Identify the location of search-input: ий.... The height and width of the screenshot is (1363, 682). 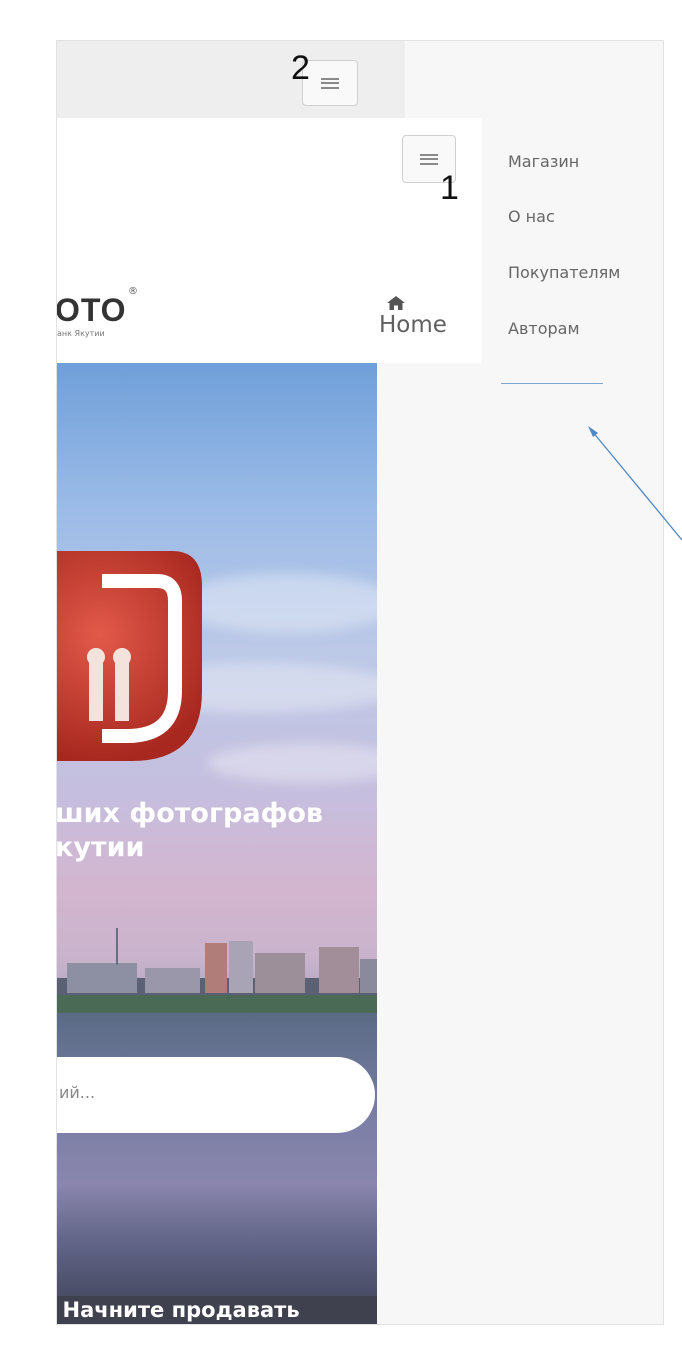
(216, 1095).